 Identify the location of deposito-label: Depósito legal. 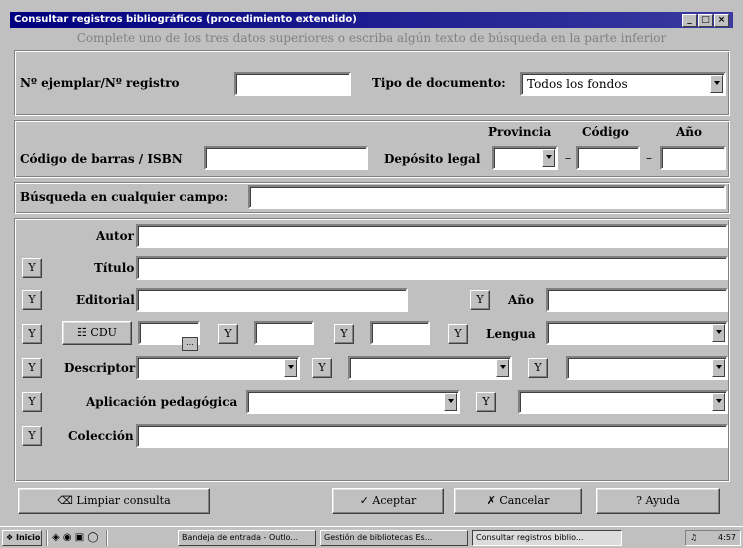
(432, 159).